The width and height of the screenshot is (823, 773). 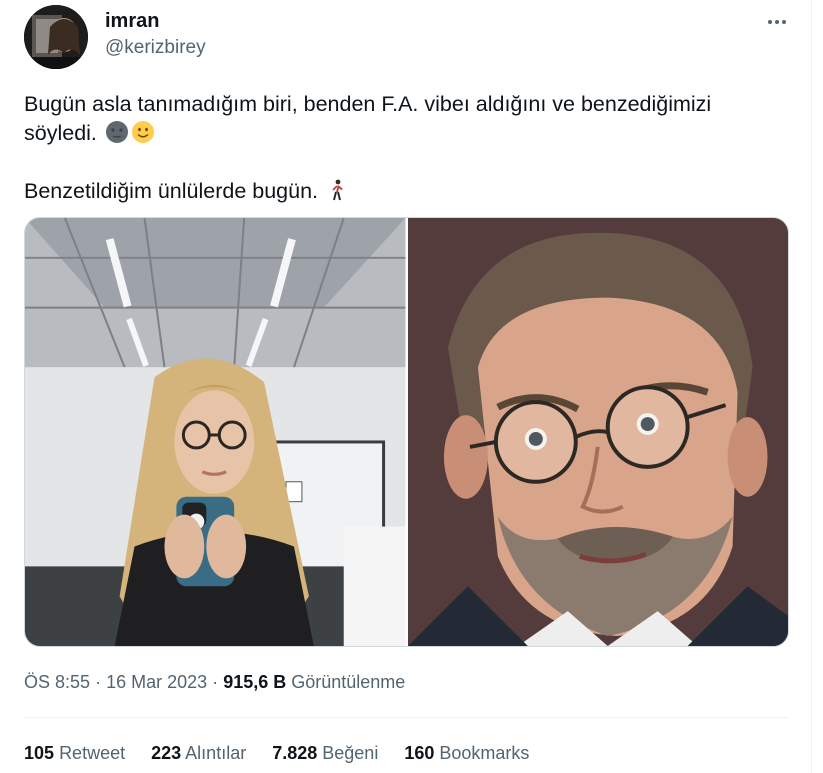 What do you see at coordinates (39, 753) in the screenshot?
I see `retweets-count: 105` at bounding box center [39, 753].